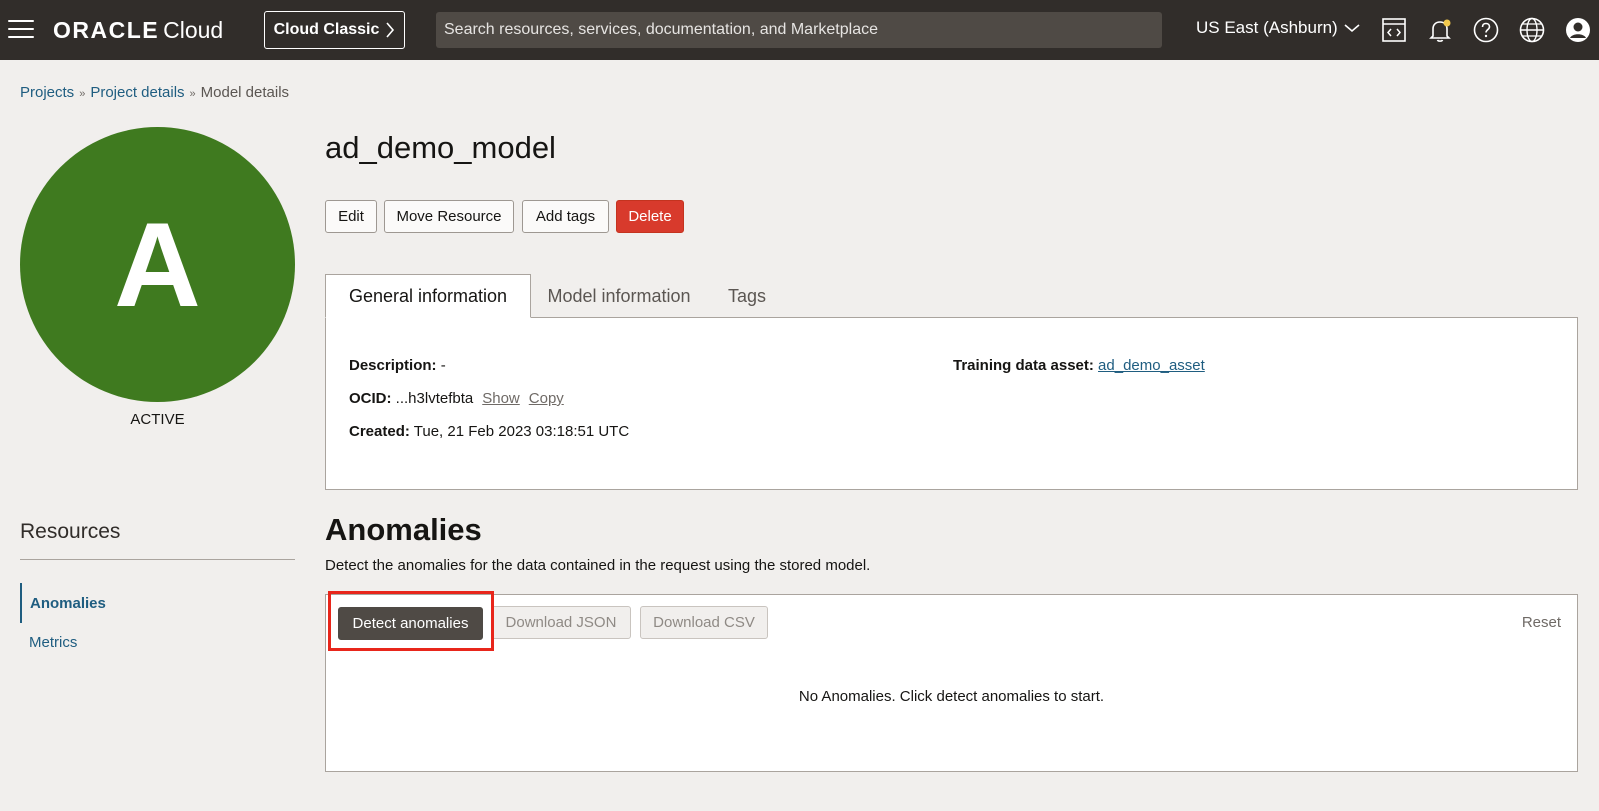 The image size is (1599, 811). What do you see at coordinates (747, 296) in the screenshot?
I see `tab-tags: Tags` at bounding box center [747, 296].